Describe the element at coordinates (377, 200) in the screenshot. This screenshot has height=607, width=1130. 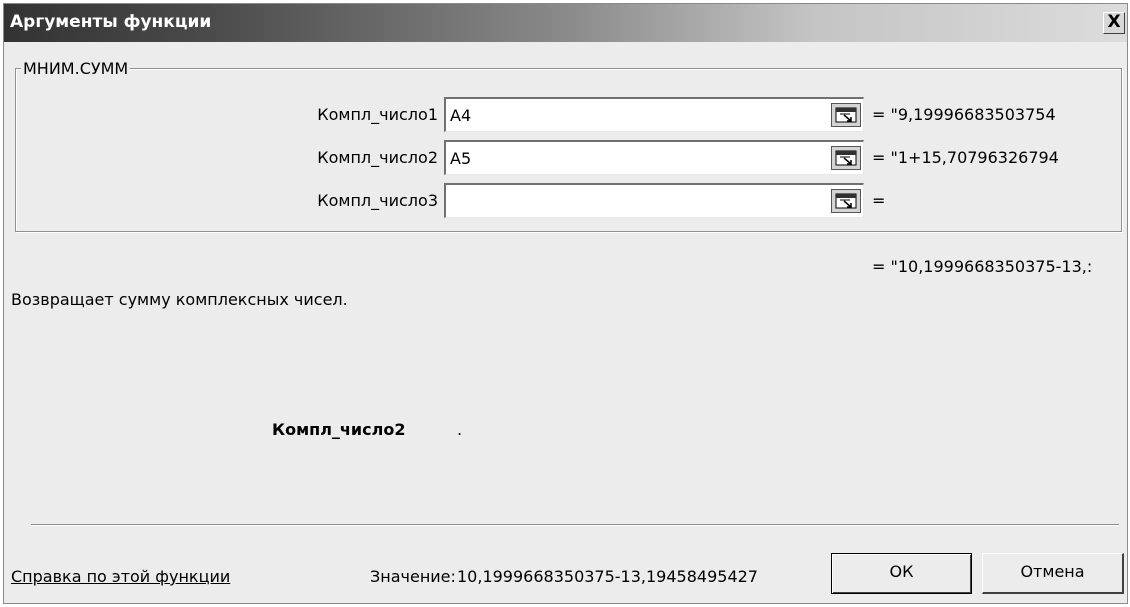
I see `arg3-label: Компл_число3` at that location.